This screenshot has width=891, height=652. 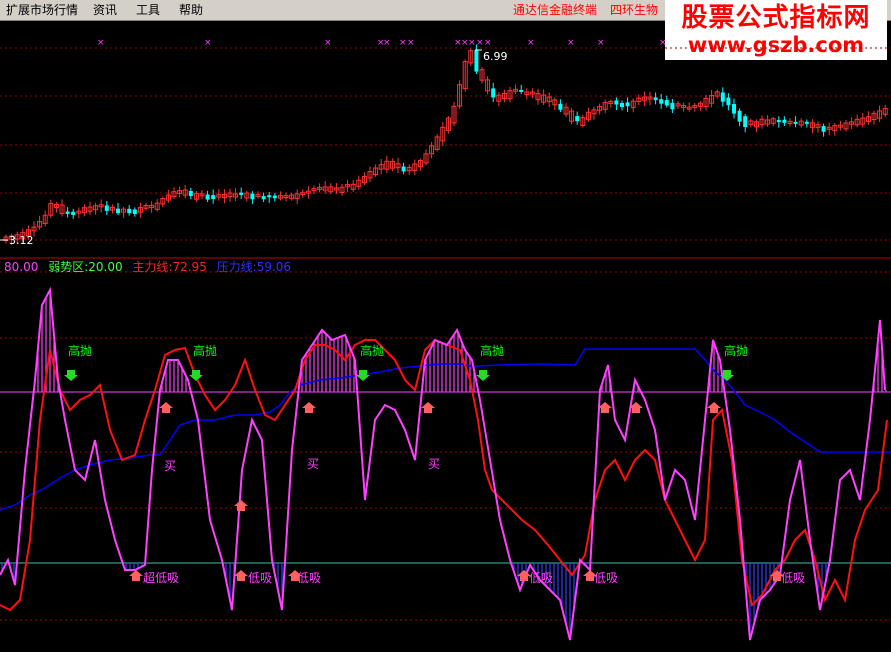 What do you see at coordinates (460, 341) in the screenshot?
I see `strong-histogram` at bounding box center [460, 341].